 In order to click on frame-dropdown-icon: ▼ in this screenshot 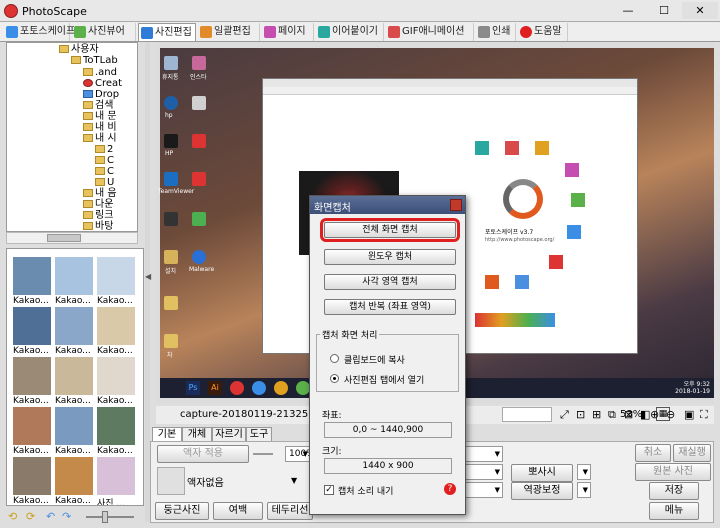, I will do `click(294, 480)`.